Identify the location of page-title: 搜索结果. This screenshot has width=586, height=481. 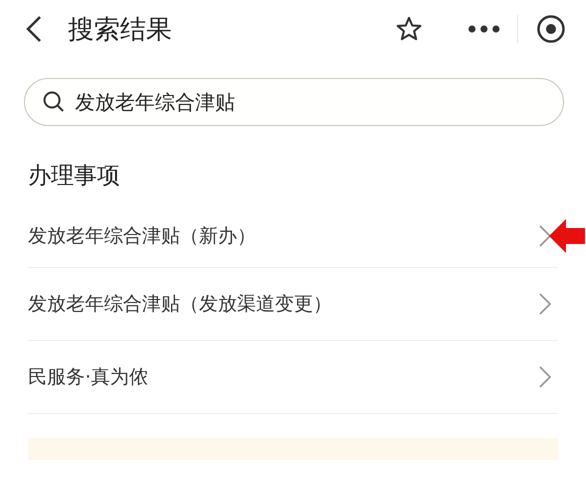
(120, 30).